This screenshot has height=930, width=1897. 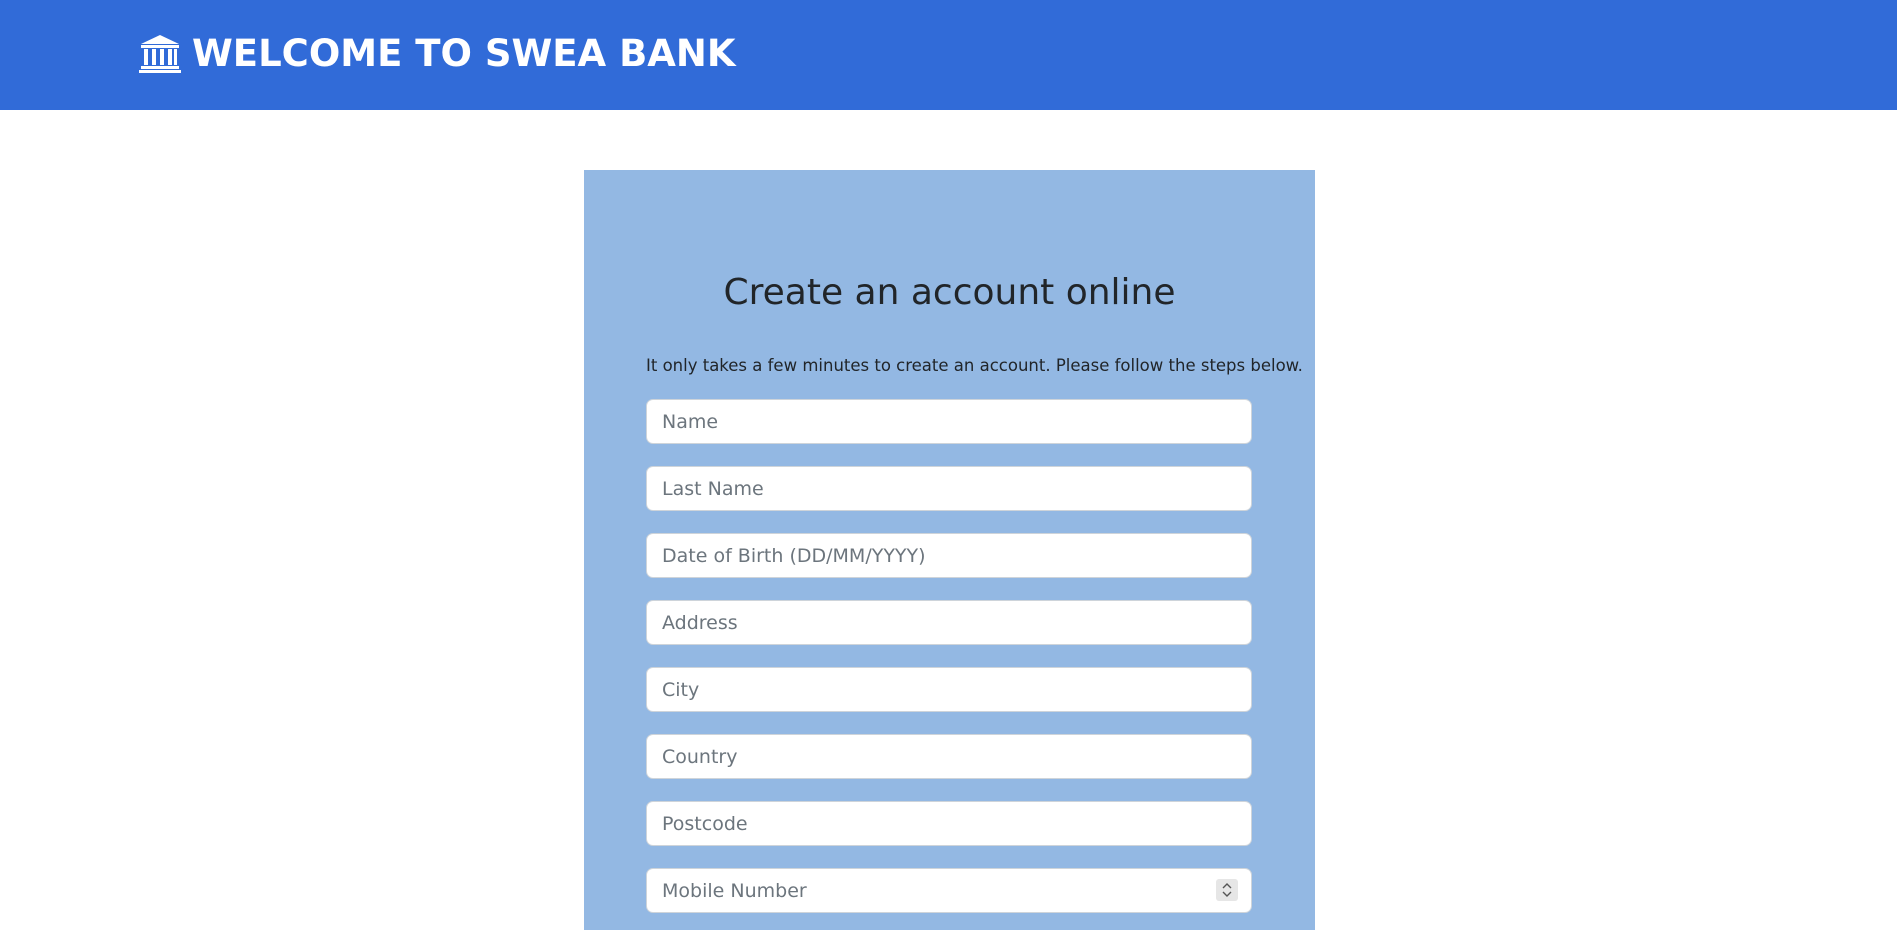 What do you see at coordinates (1227, 894) in the screenshot?
I see `chevron-down-icon` at bounding box center [1227, 894].